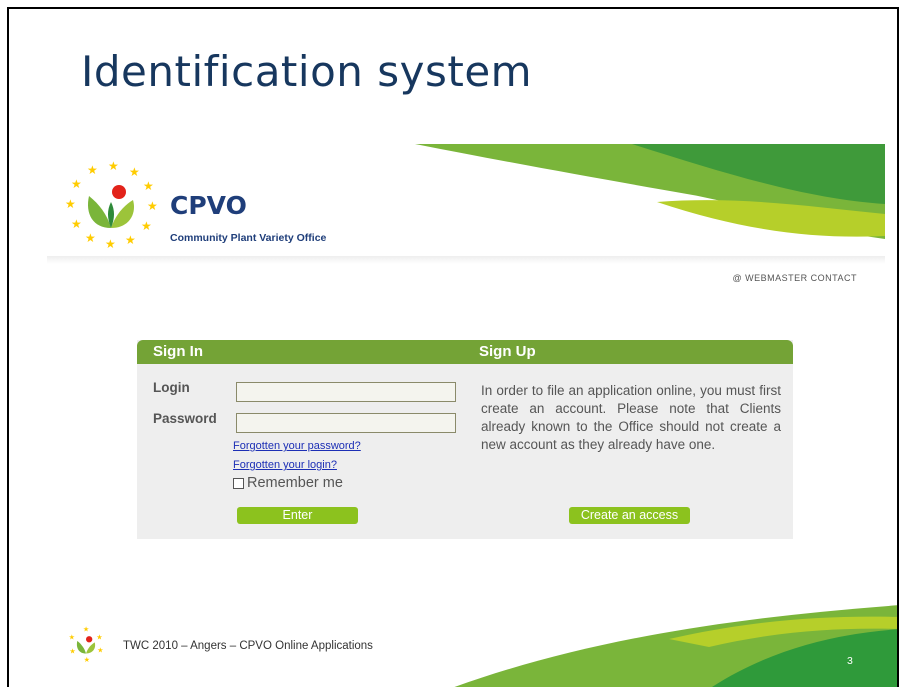 This screenshot has width=900, height=687. I want to click on panel-header: Sign In Sign Up, so click(465, 352).